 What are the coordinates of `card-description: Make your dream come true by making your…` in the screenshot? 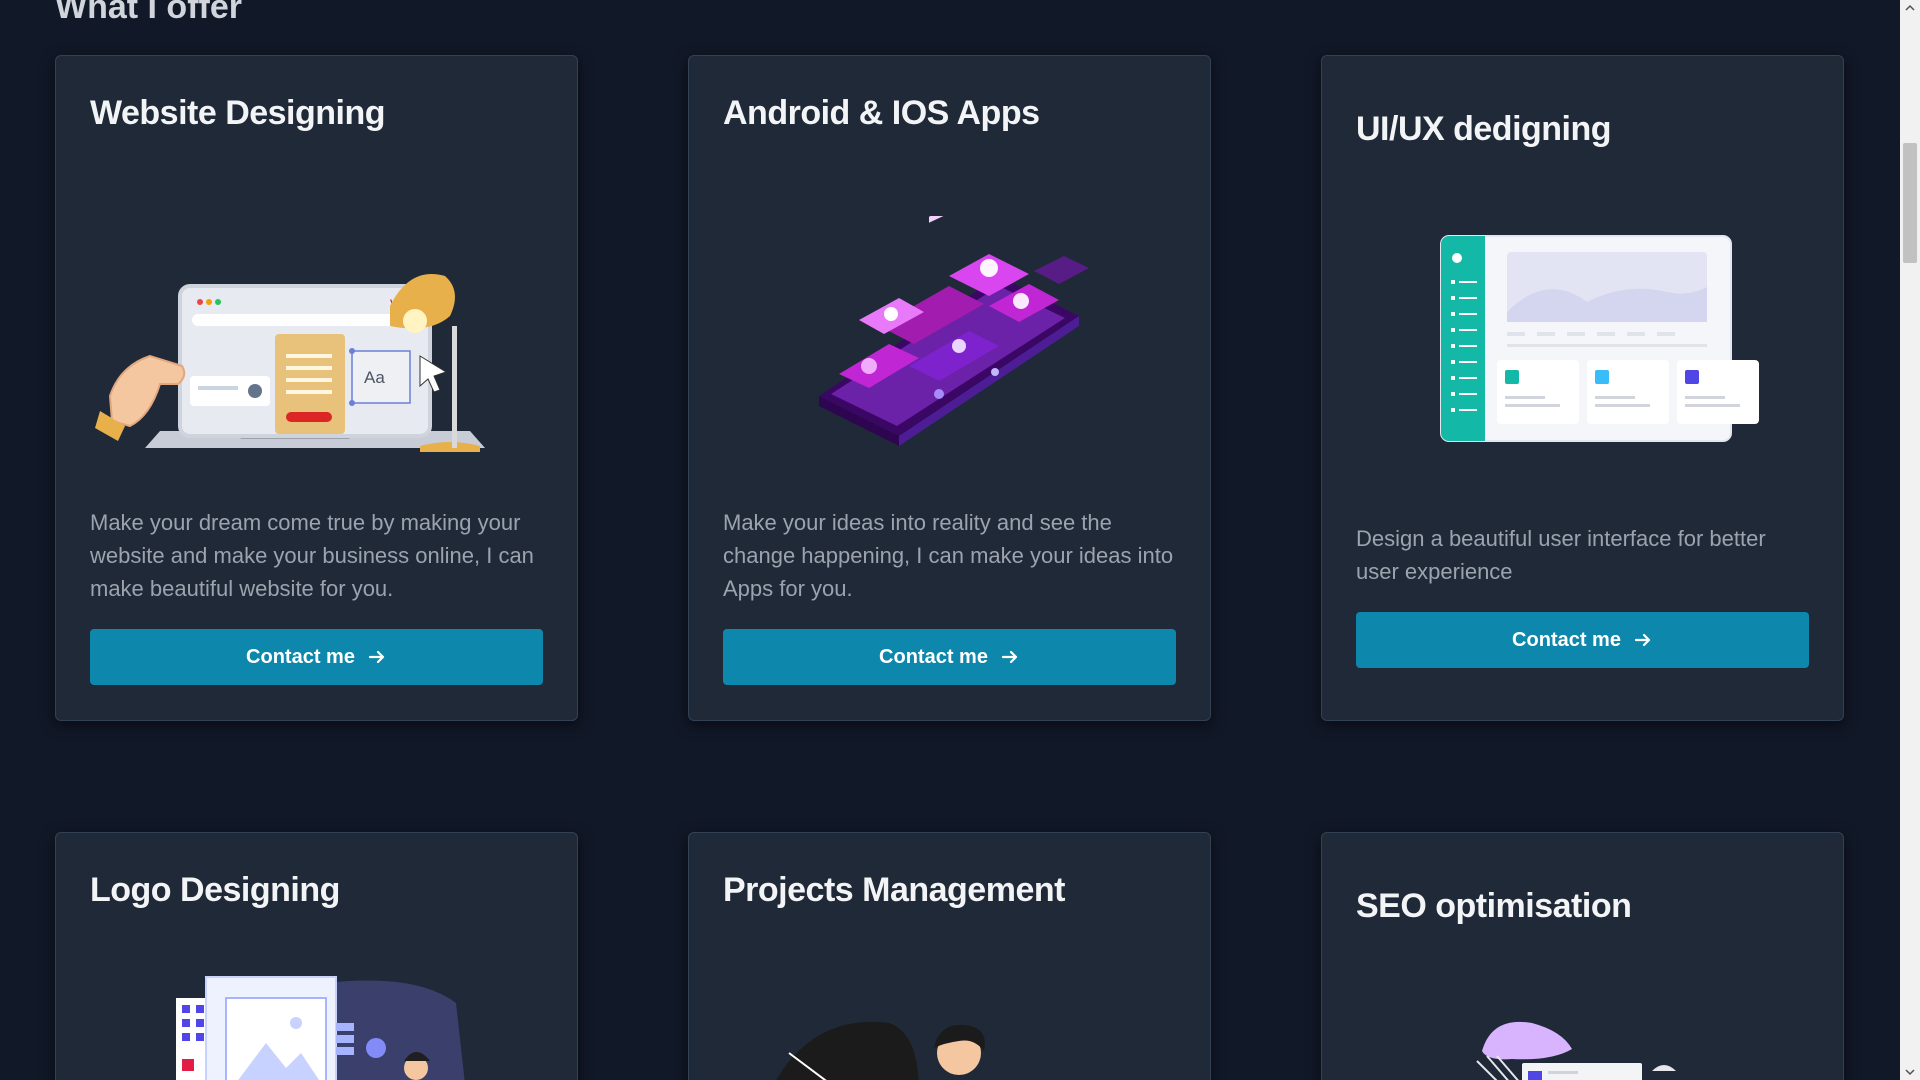 It's located at (312, 555).